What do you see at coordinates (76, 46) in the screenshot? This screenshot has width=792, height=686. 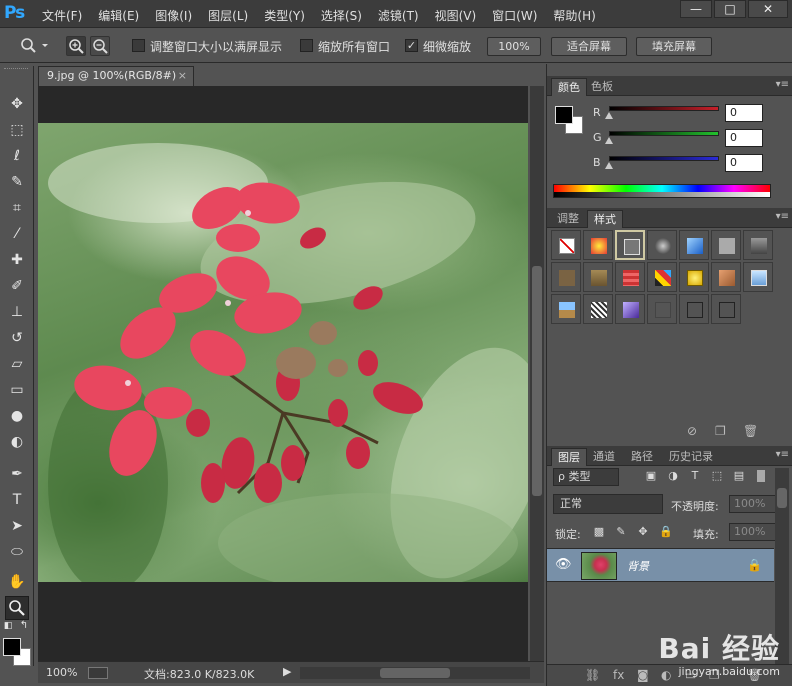 I see `zoom-in-button` at bounding box center [76, 46].